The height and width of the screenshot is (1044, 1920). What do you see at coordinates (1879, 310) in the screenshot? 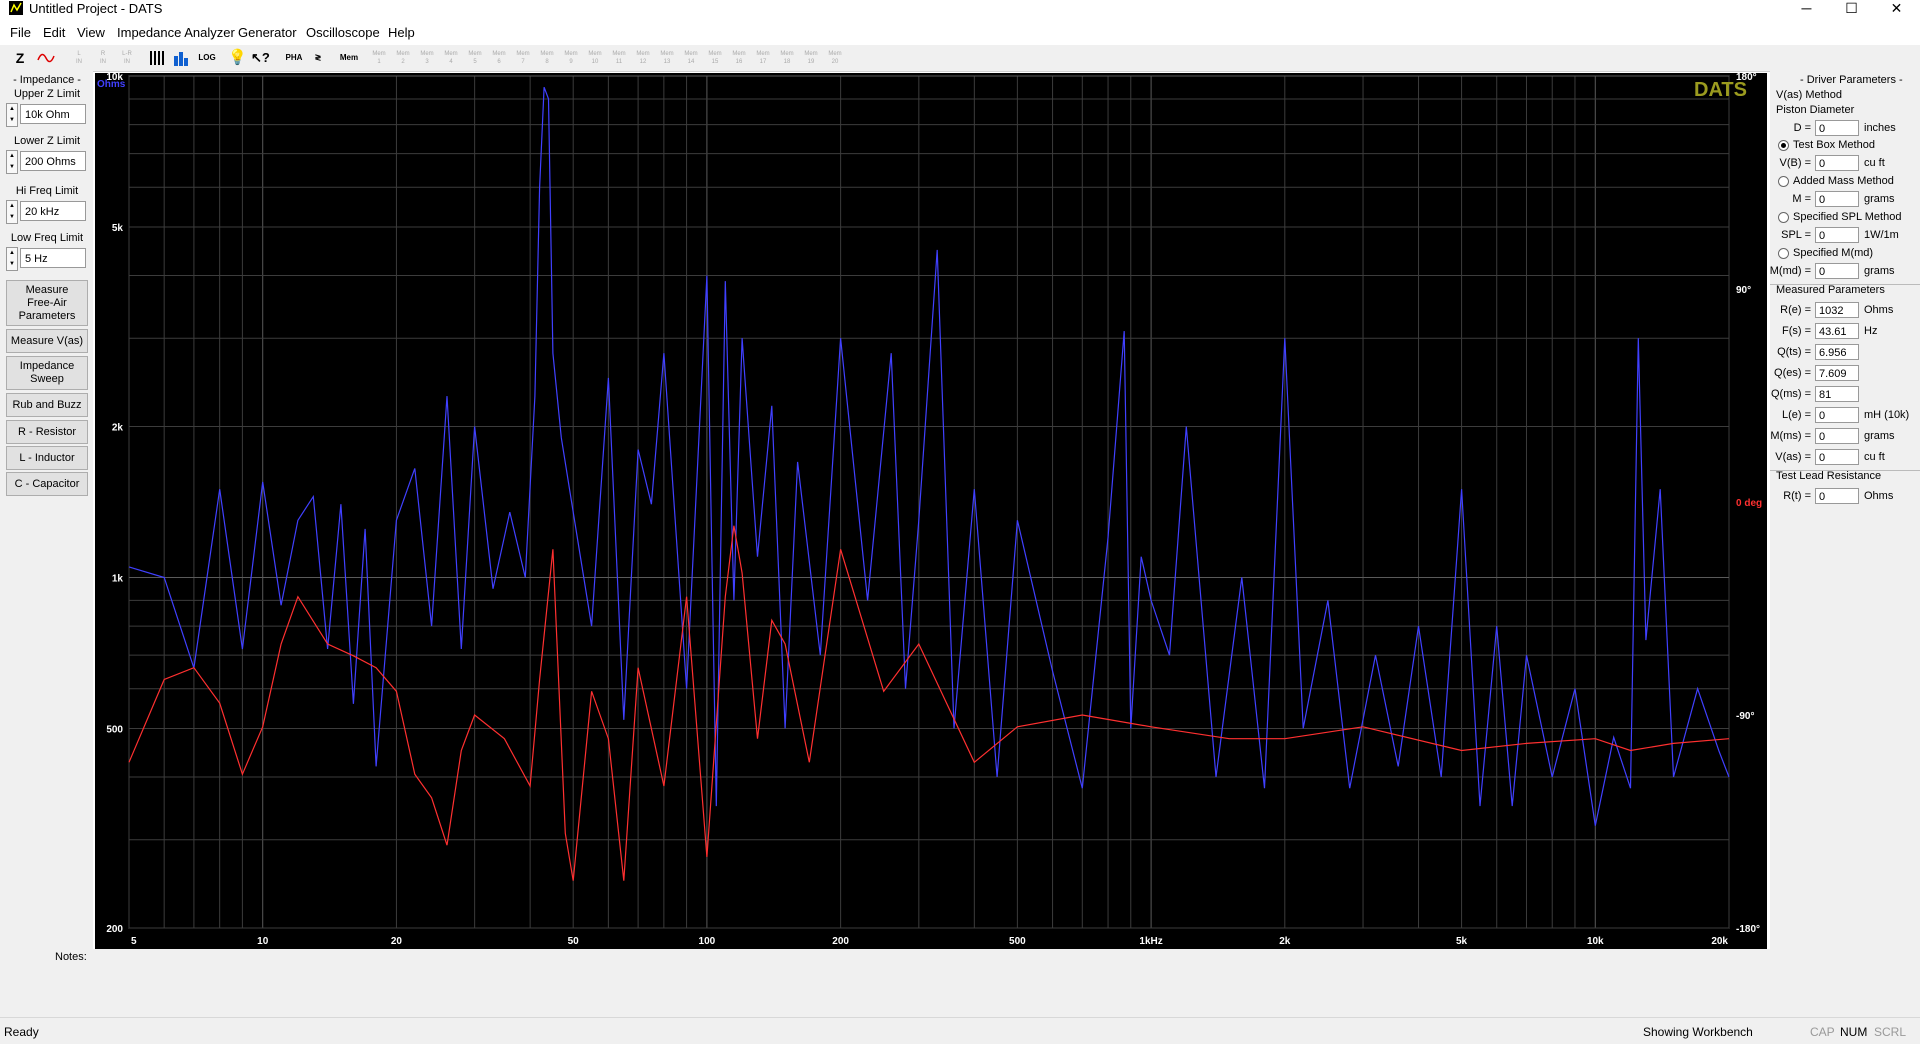
I see `re-unit: Ohms` at bounding box center [1879, 310].